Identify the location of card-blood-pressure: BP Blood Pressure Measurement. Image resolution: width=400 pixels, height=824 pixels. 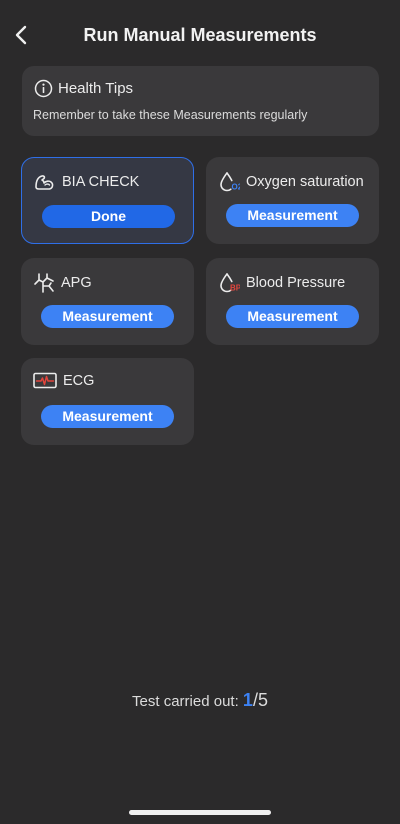
(292, 301).